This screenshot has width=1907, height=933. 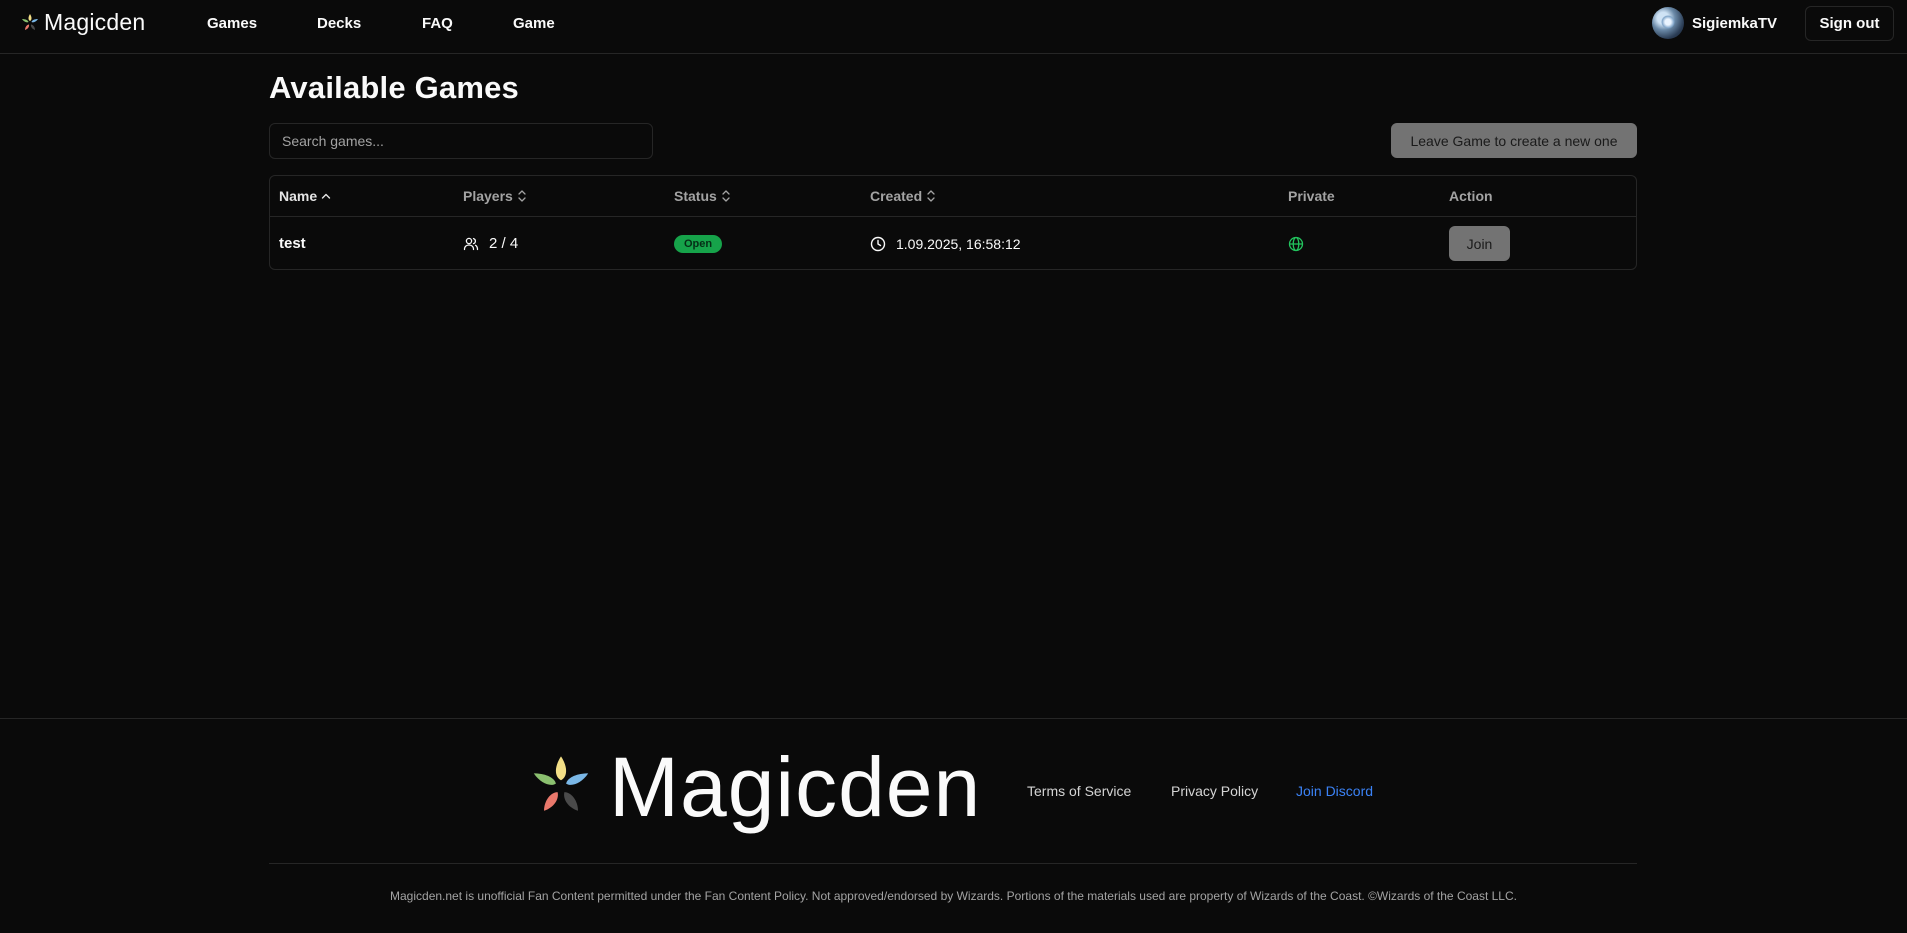 What do you see at coordinates (437, 23) in the screenshot?
I see `nav-faq: FAQ` at bounding box center [437, 23].